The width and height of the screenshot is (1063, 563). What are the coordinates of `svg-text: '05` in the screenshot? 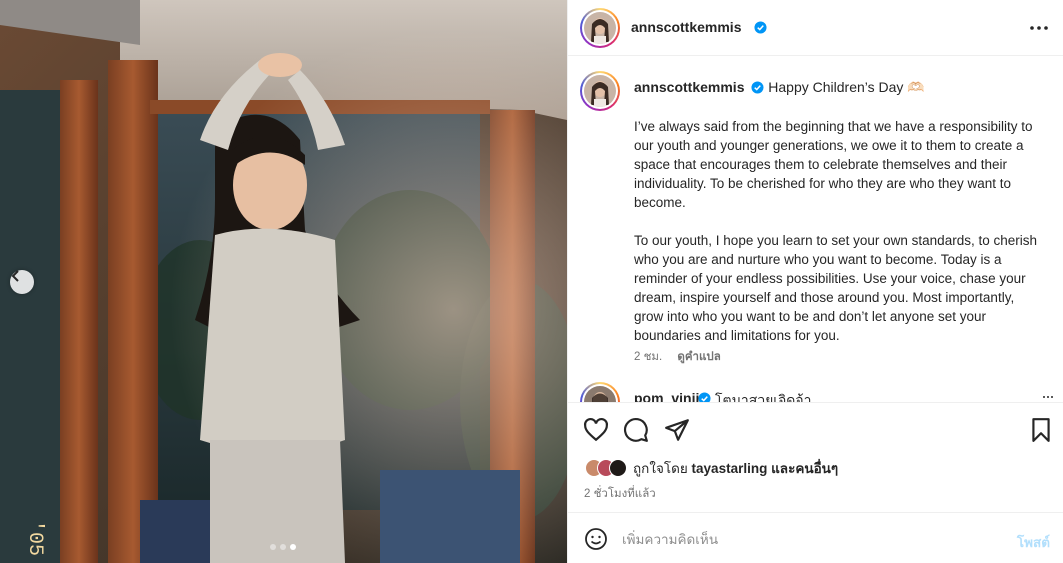 It's located at (34, 538).